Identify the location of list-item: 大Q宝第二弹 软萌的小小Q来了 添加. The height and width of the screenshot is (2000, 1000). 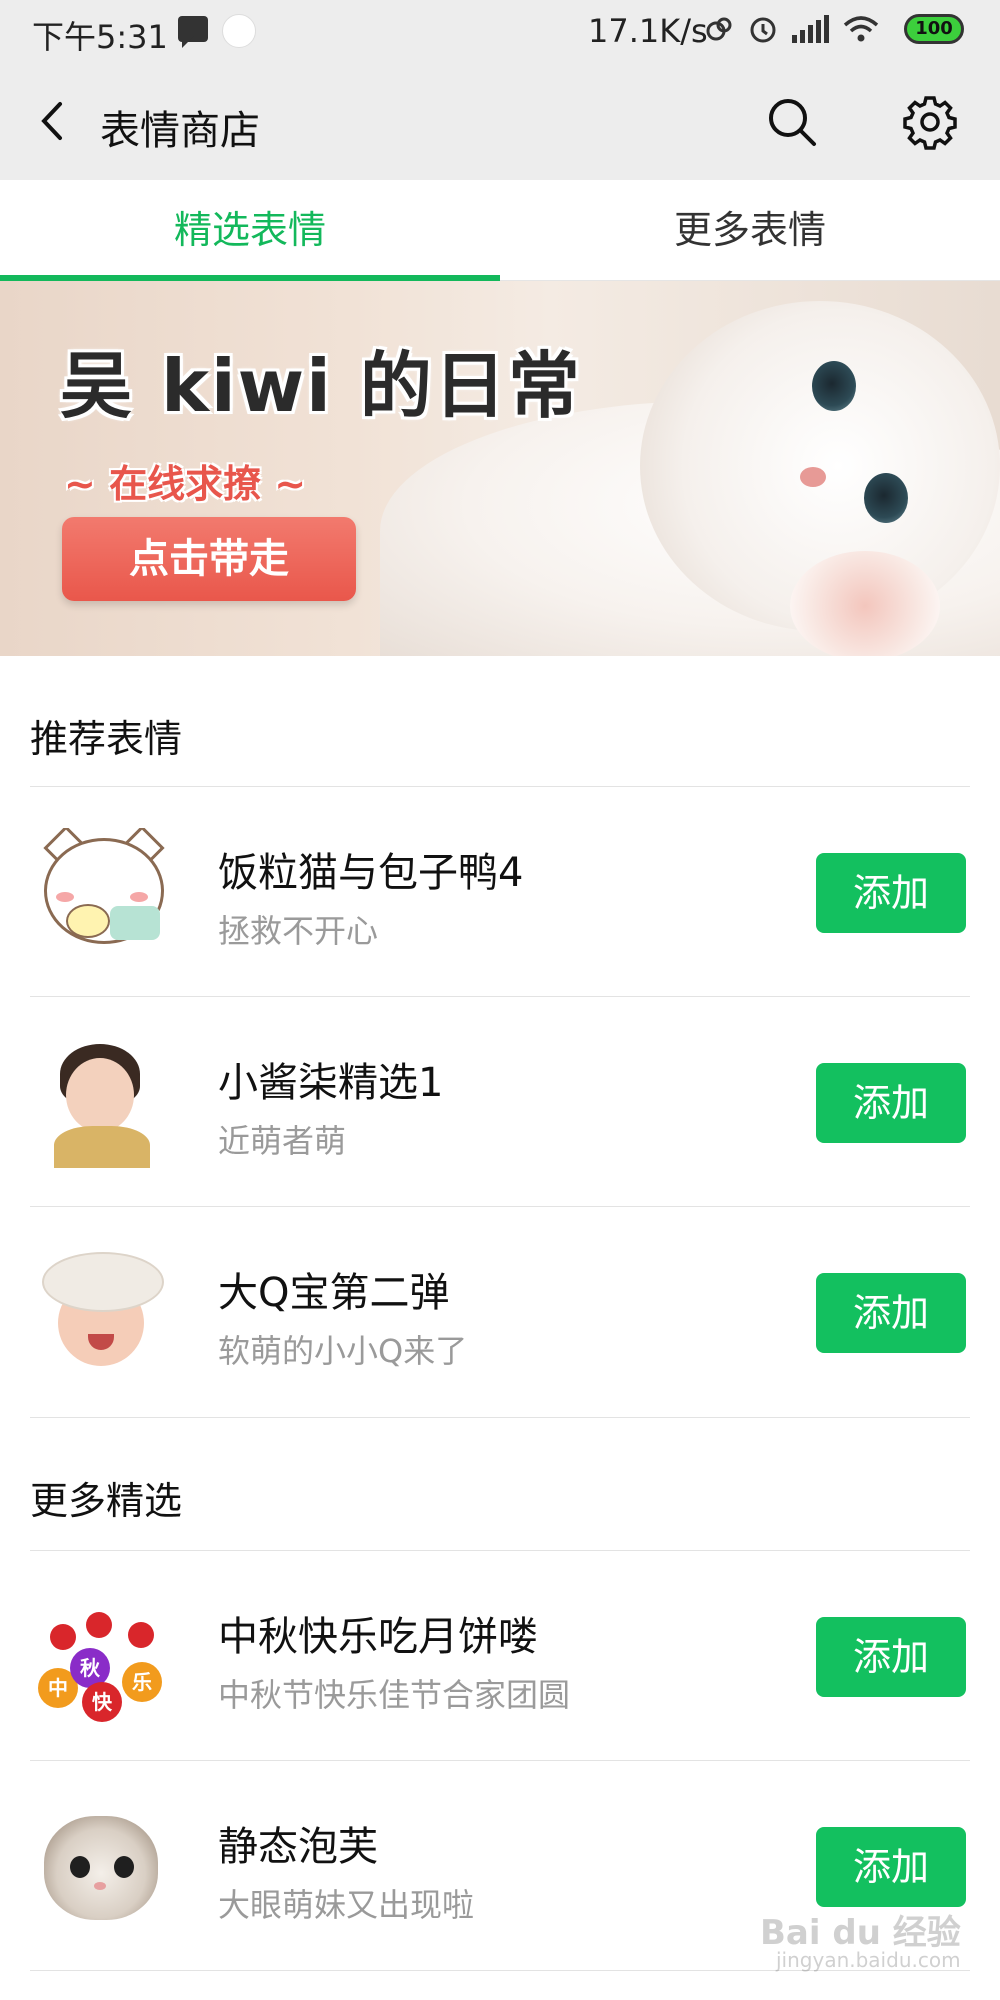
(500, 1313).